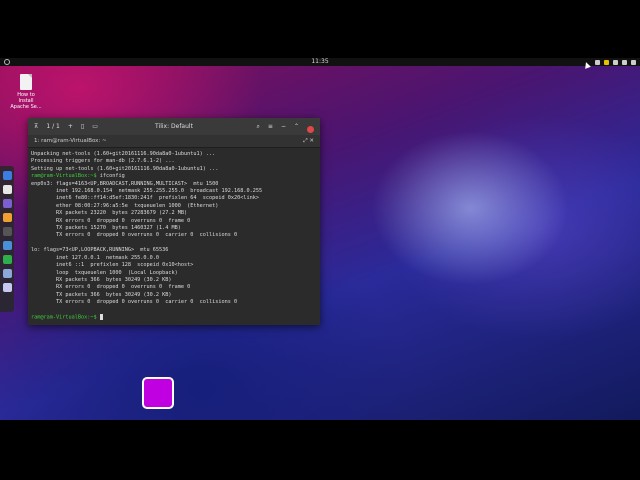 This screenshot has width=640, height=480. What do you see at coordinates (7, 231) in the screenshot?
I see `terminal-icon` at bounding box center [7, 231].